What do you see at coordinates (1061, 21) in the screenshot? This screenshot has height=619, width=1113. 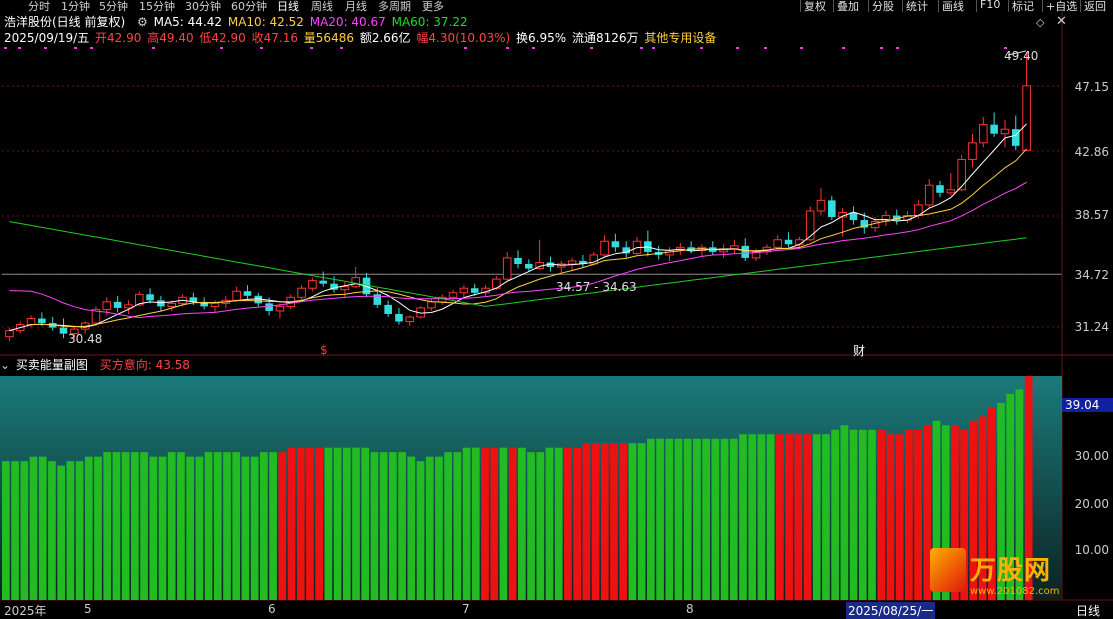 I see `close-icon: ✕` at bounding box center [1061, 21].